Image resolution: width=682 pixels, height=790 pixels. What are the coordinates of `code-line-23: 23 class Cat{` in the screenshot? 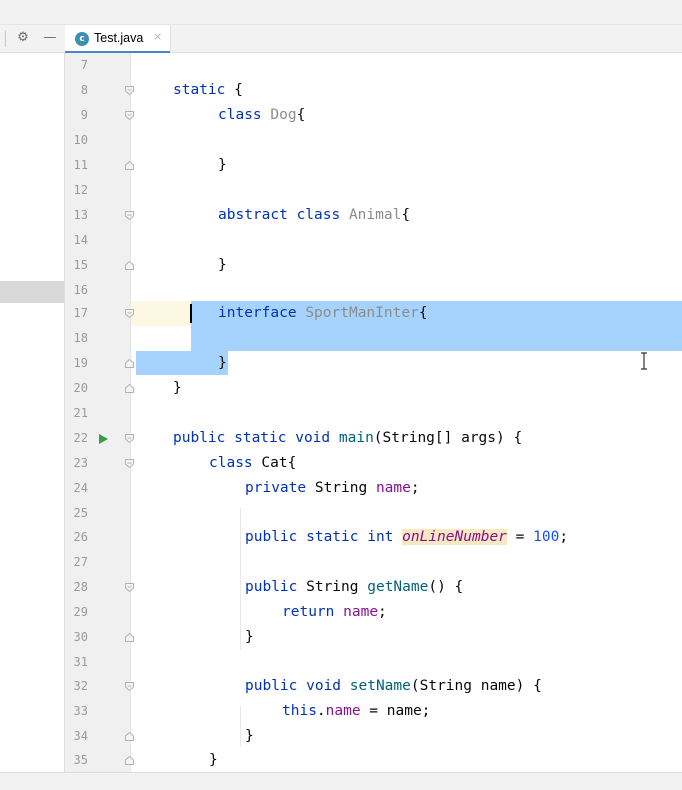 It's located at (341, 463).